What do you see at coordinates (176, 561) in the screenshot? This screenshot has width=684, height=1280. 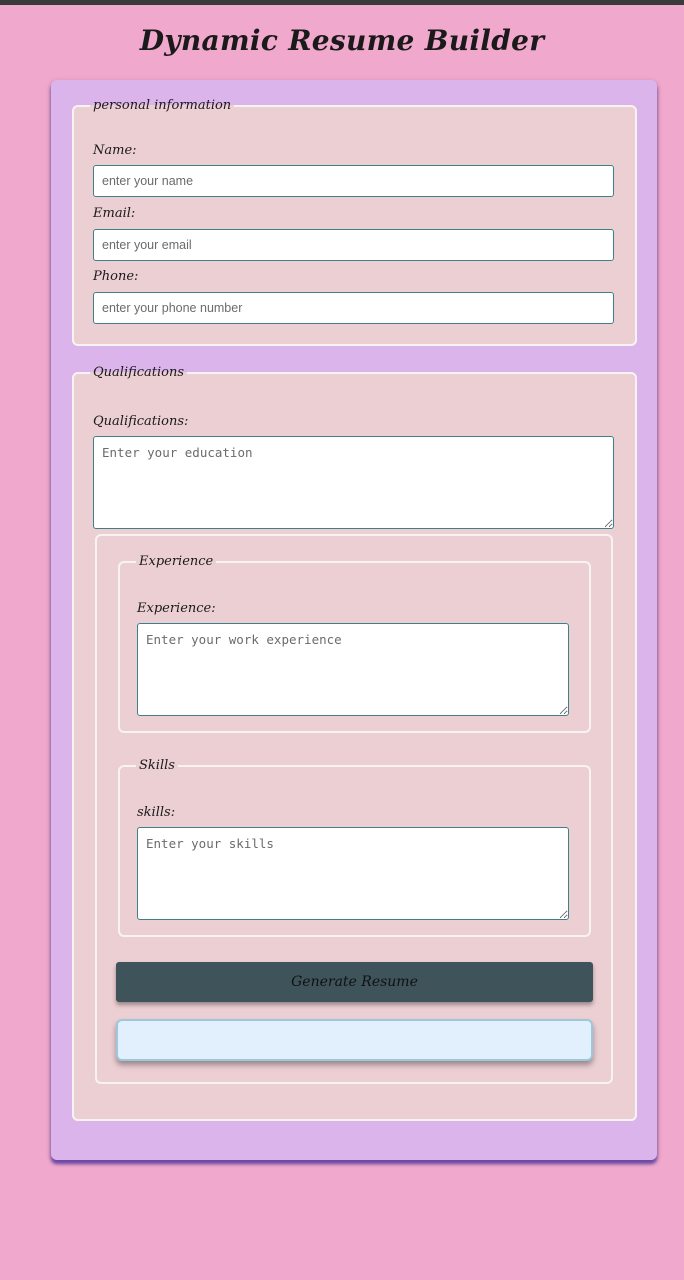 I see `experience-legend: Experience` at bounding box center [176, 561].